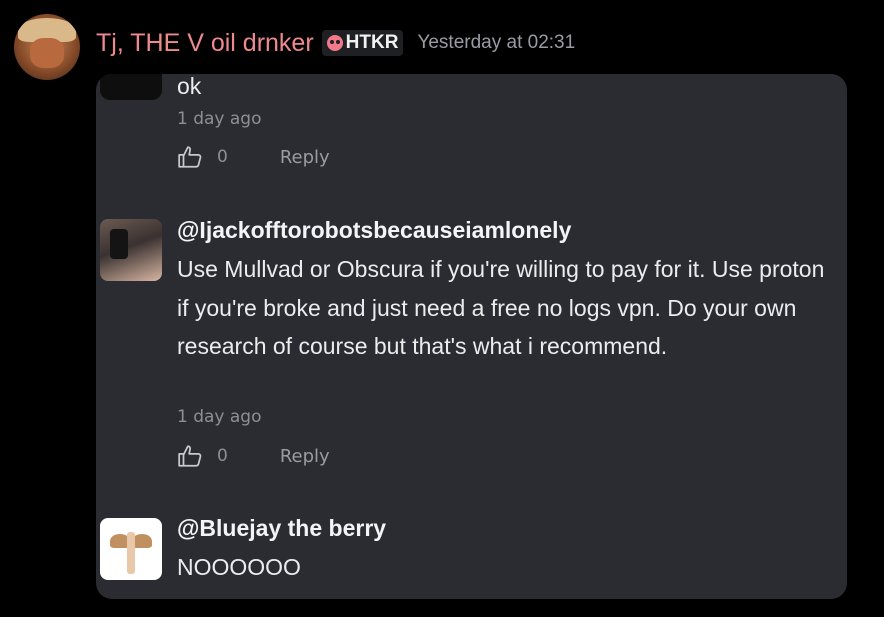 This screenshot has width=884, height=617. Describe the element at coordinates (47, 47) in the screenshot. I see `user-avatar` at that location.